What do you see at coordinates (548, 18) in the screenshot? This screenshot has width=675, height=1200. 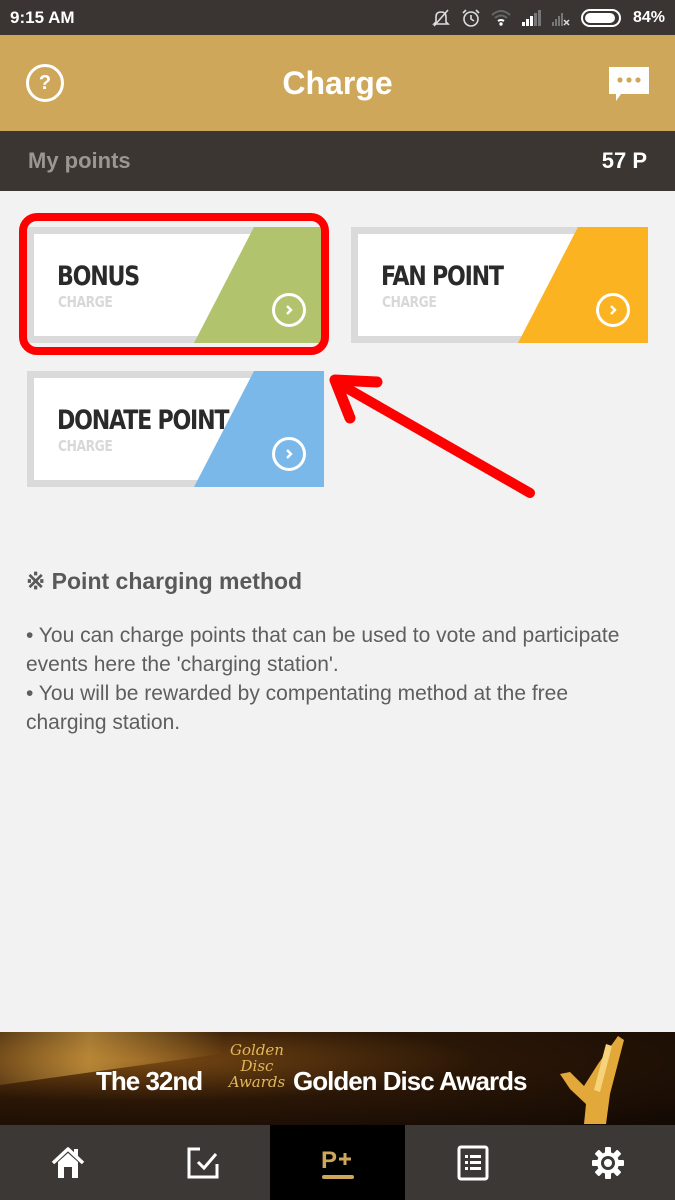 I see `status-icons: 84%` at bounding box center [548, 18].